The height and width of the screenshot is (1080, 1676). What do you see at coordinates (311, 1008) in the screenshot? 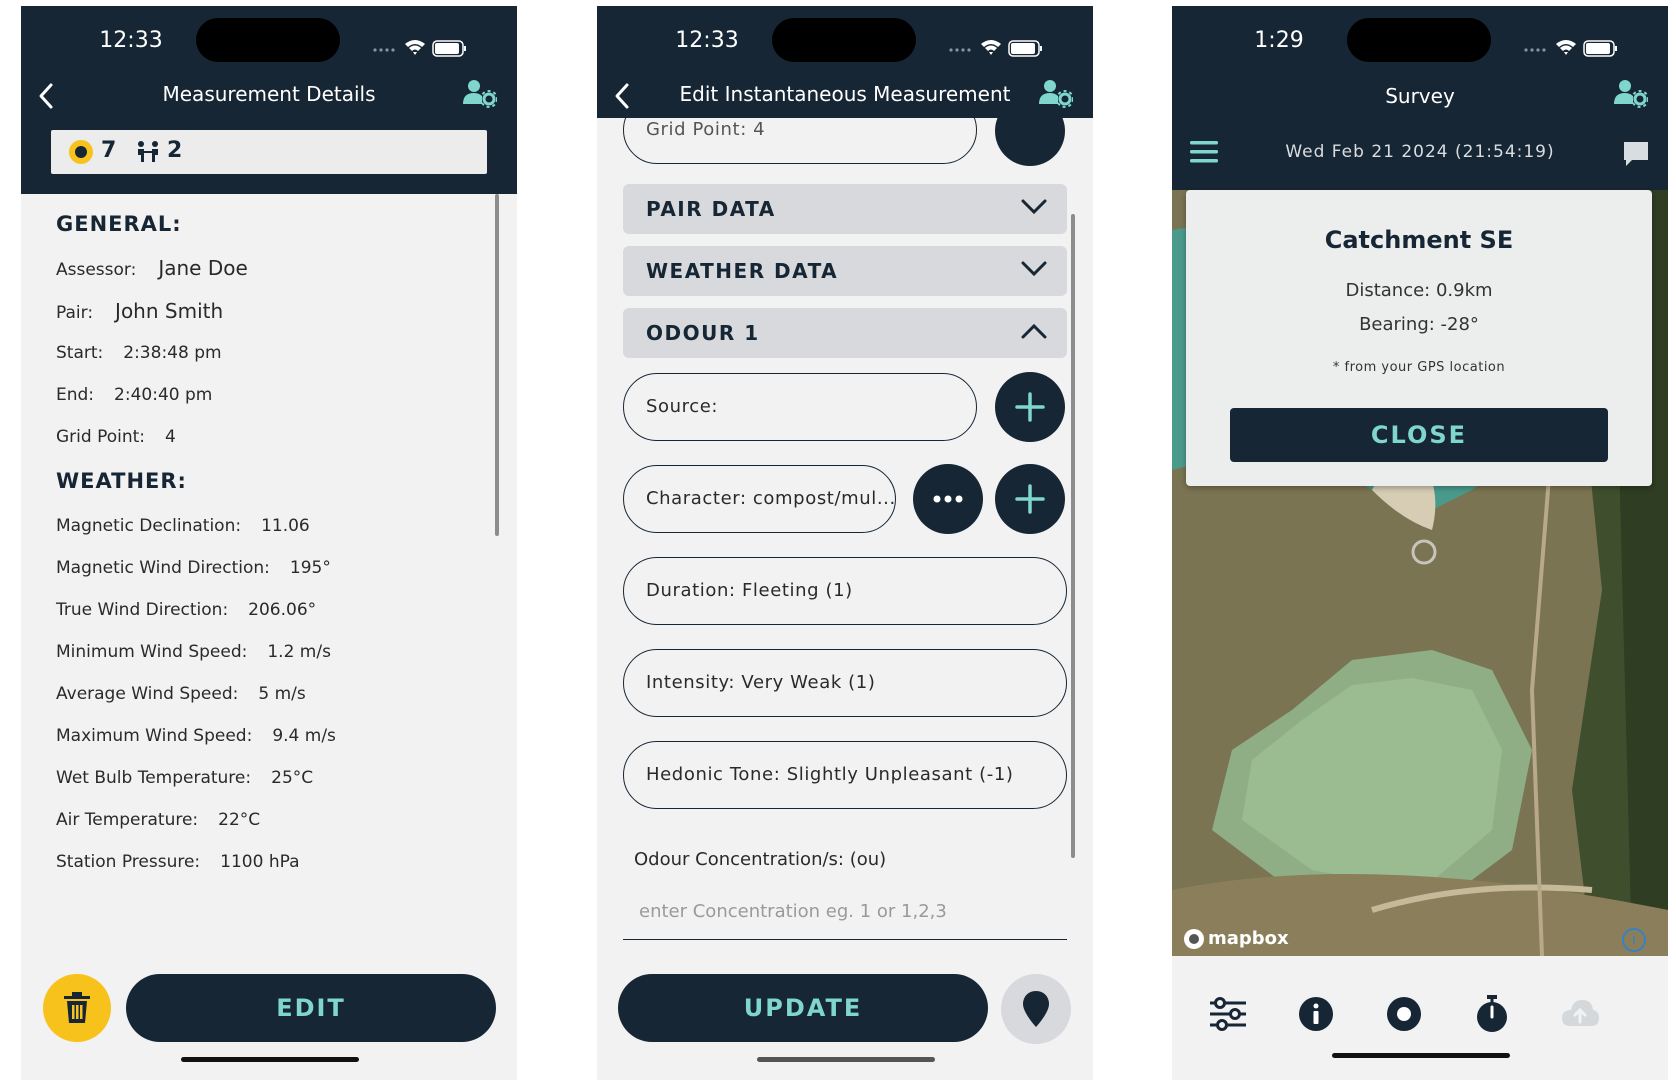
I see `edit-button: EDIT` at bounding box center [311, 1008].